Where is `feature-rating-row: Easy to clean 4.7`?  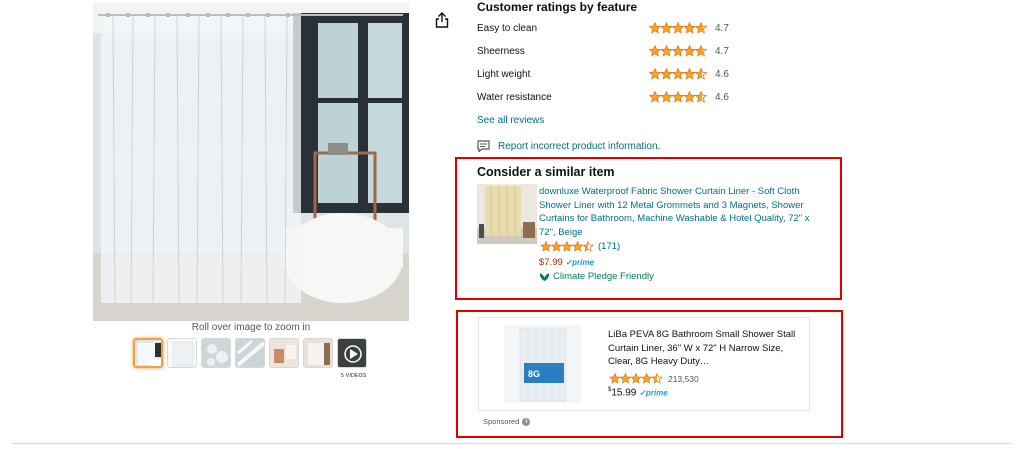
feature-rating-row: Easy to clean 4.7 is located at coordinates (627, 29).